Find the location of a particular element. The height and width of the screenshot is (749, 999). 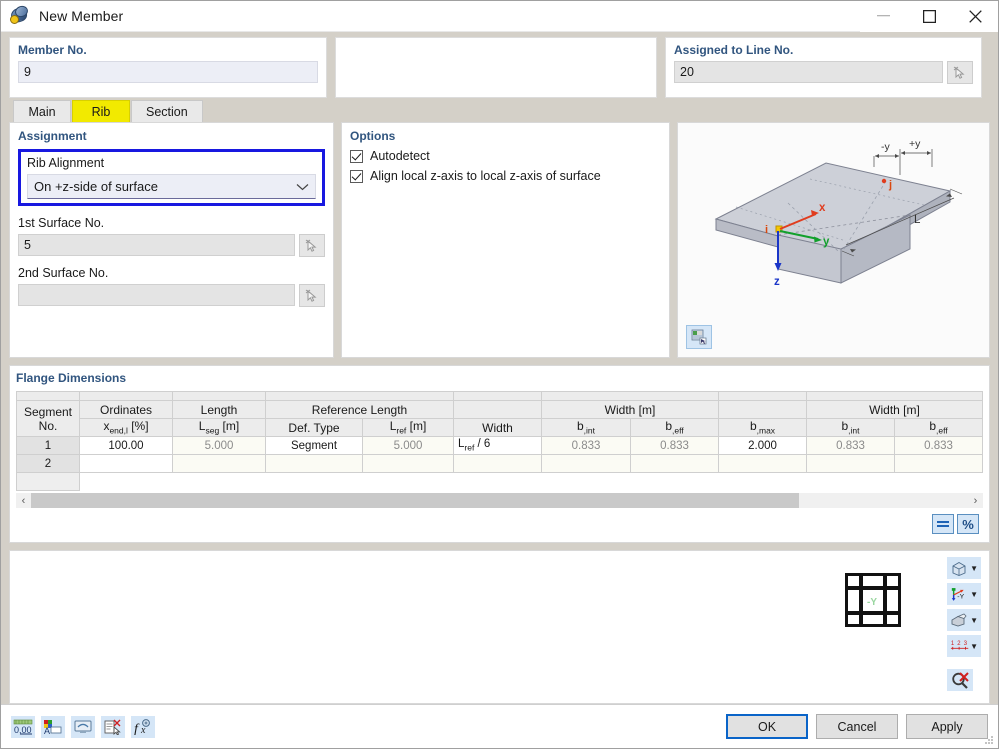

surface2-label: 2nd Surface No. is located at coordinates (63, 273).